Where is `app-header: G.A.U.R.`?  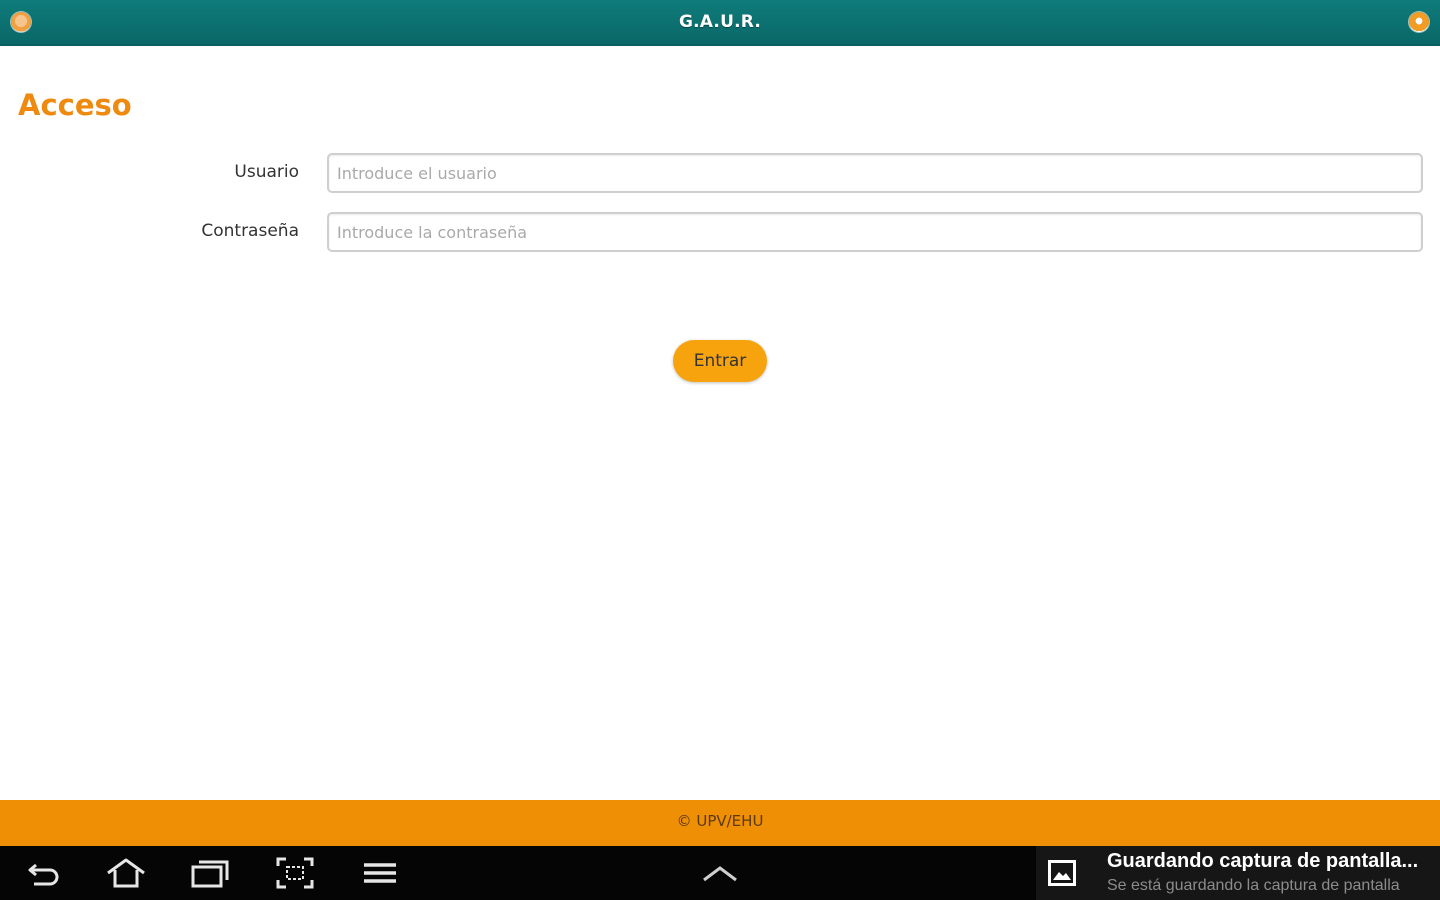 app-header: G.A.U.R. is located at coordinates (720, 23).